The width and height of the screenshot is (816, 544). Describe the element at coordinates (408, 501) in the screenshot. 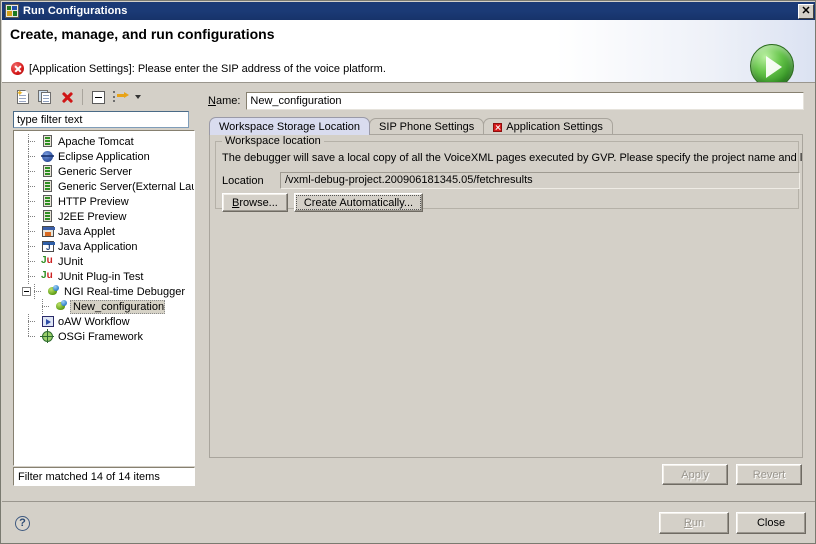

I see `footer-divider` at that location.